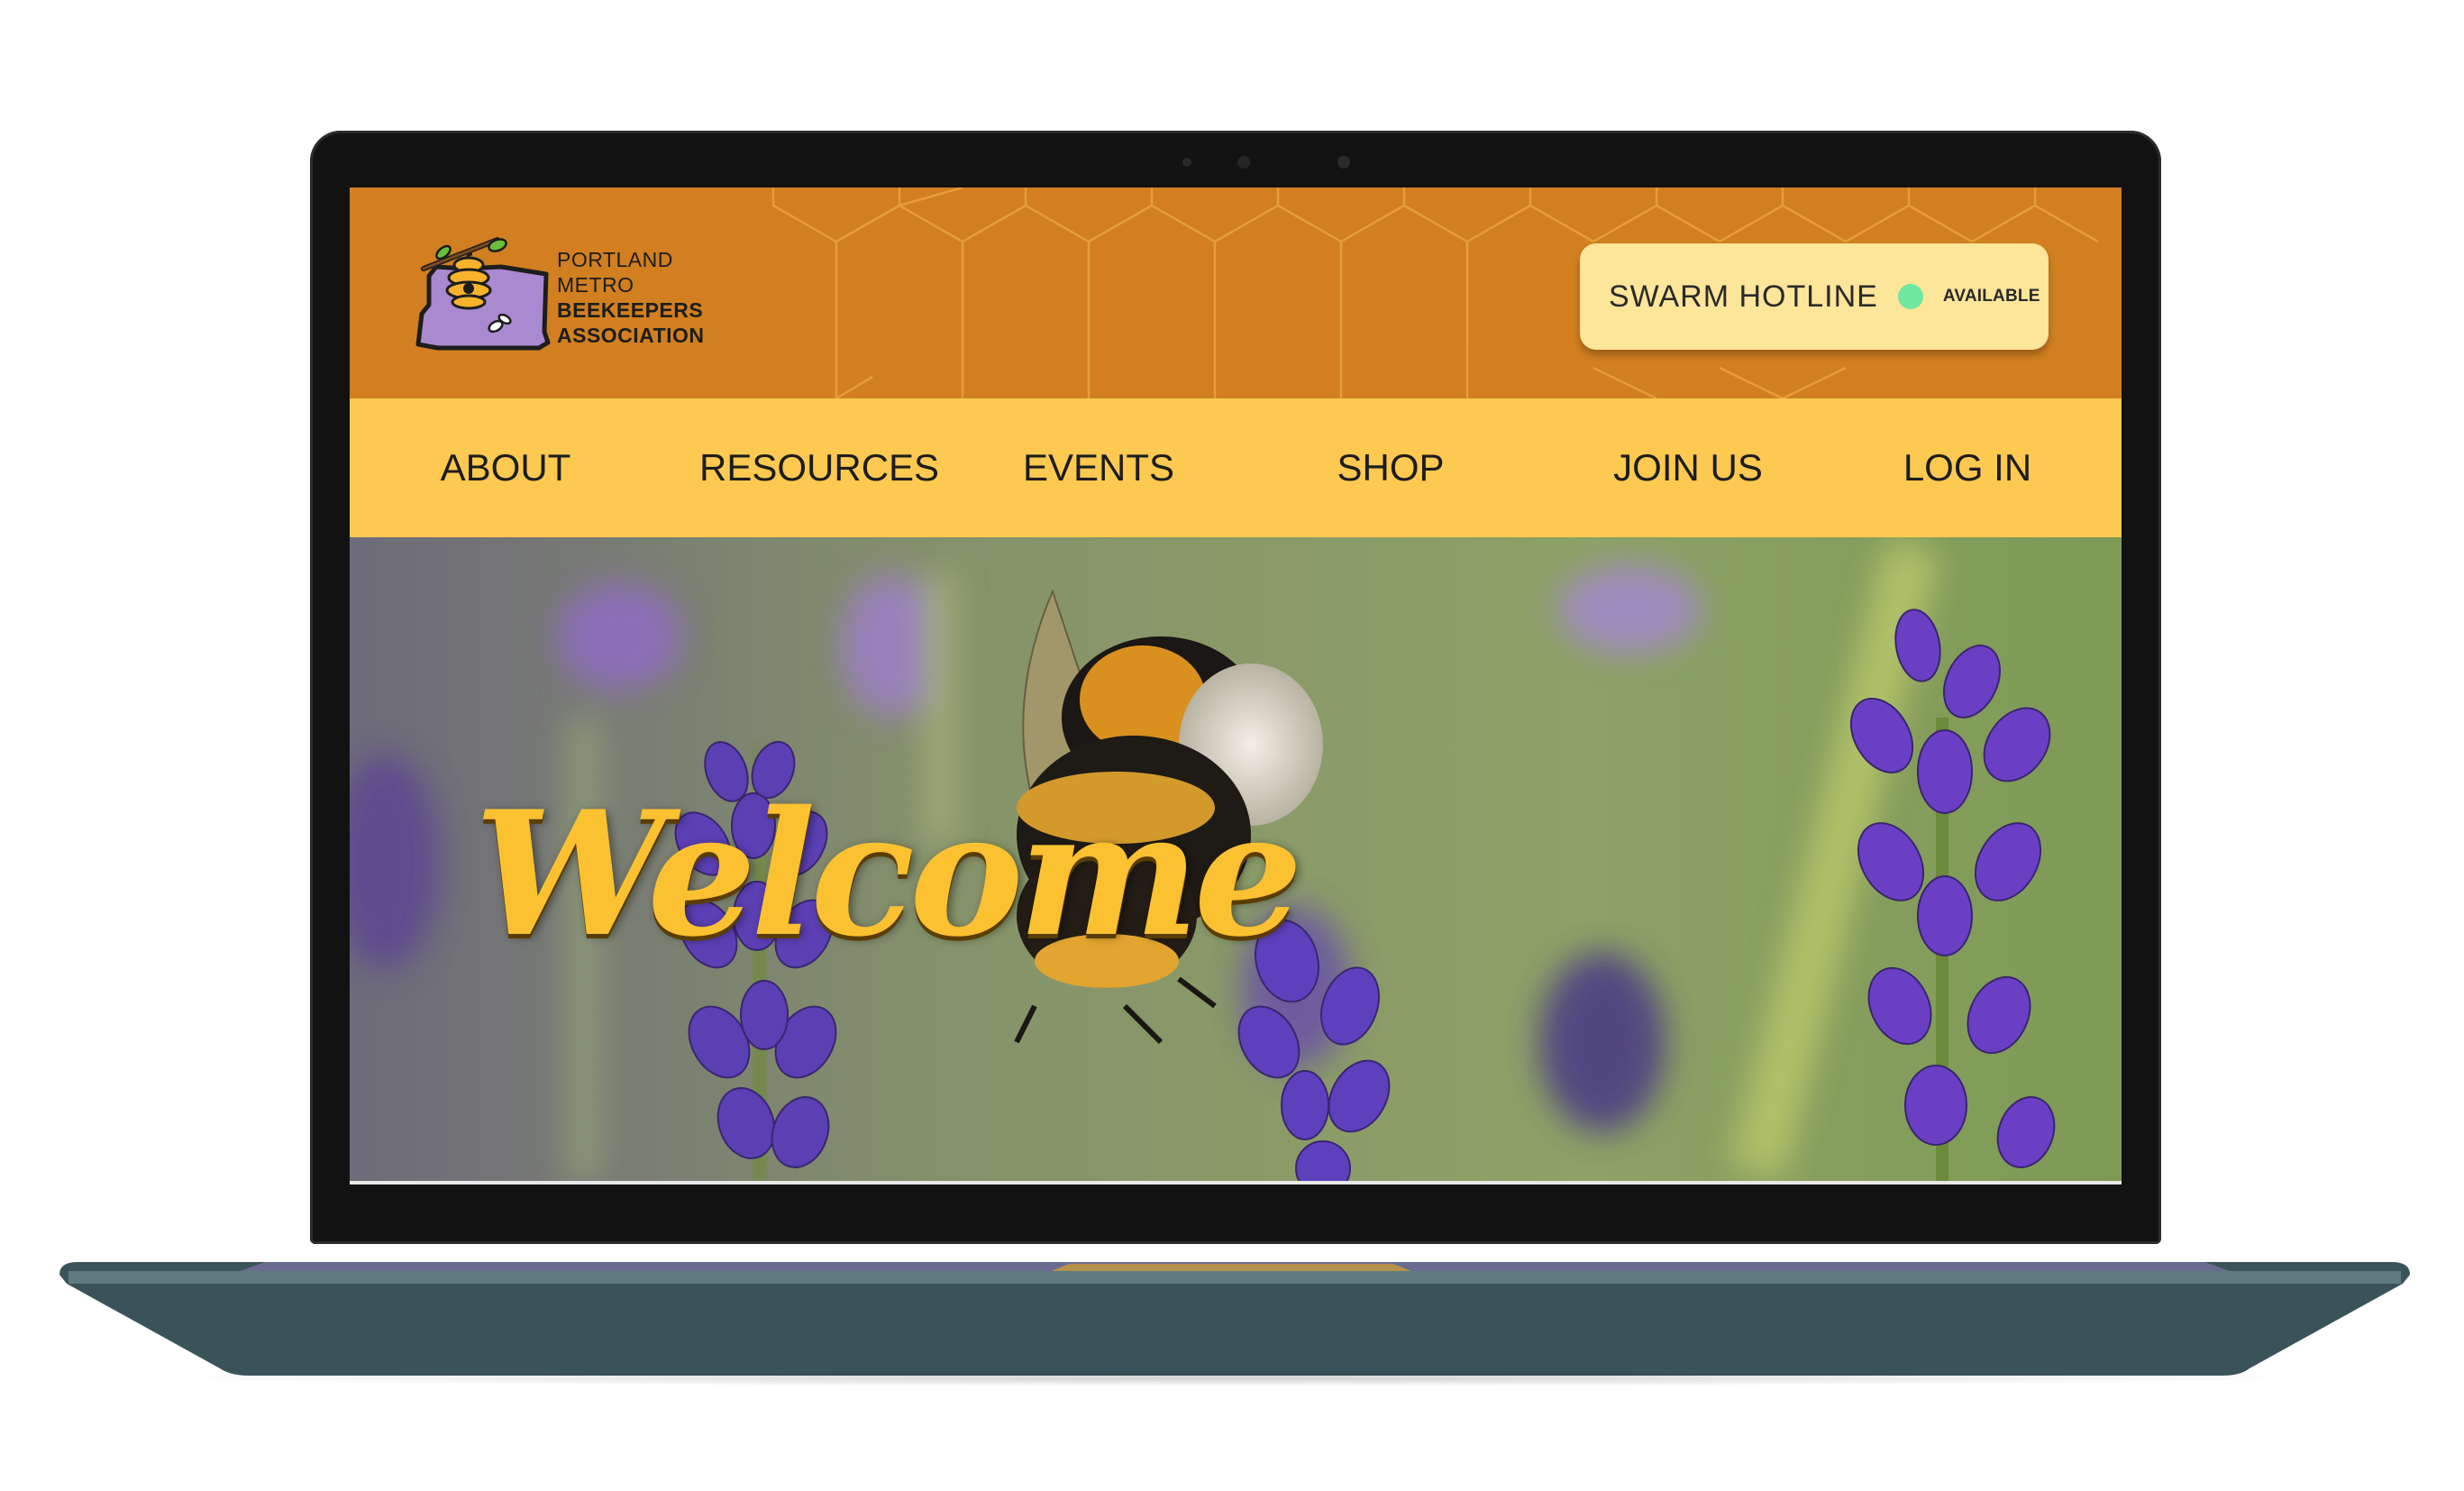 This screenshot has height=1491, width=2464. Describe the element at coordinates (505, 468) in the screenshot. I see `nav-about: ABOUT` at that location.